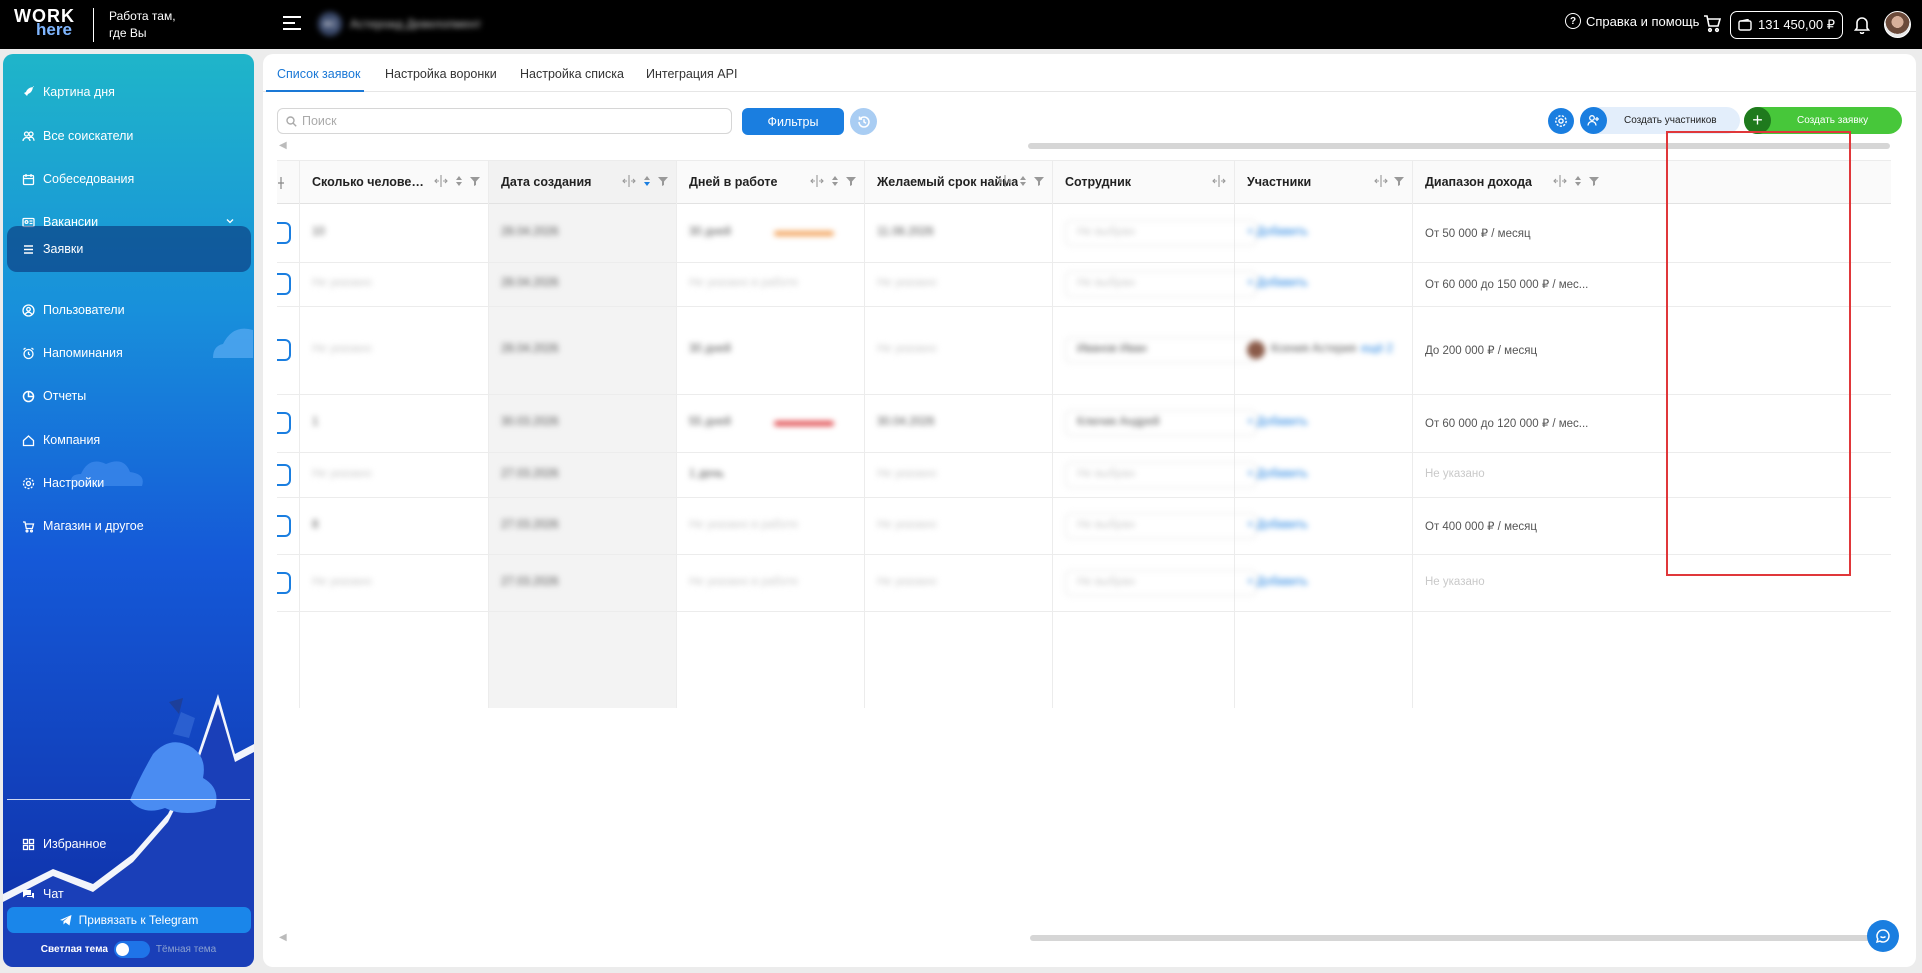  Describe the element at coordinates (582, 182) in the screenshot. I see `column-header-created-date: Дата создания` at that location.